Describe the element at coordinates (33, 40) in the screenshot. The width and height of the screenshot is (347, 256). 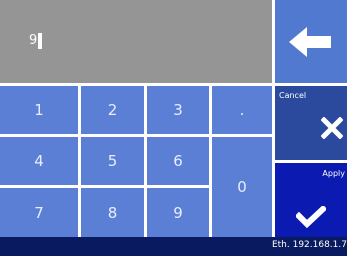
I see `display-value: 9` at that location.